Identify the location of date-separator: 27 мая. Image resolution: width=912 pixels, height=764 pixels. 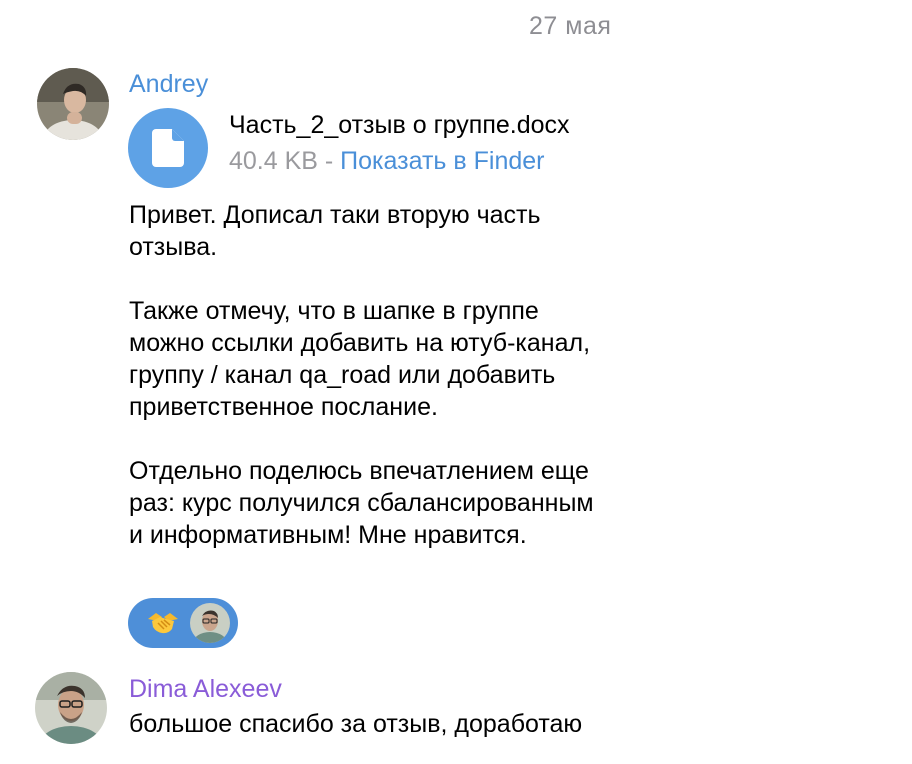
(570, 26).